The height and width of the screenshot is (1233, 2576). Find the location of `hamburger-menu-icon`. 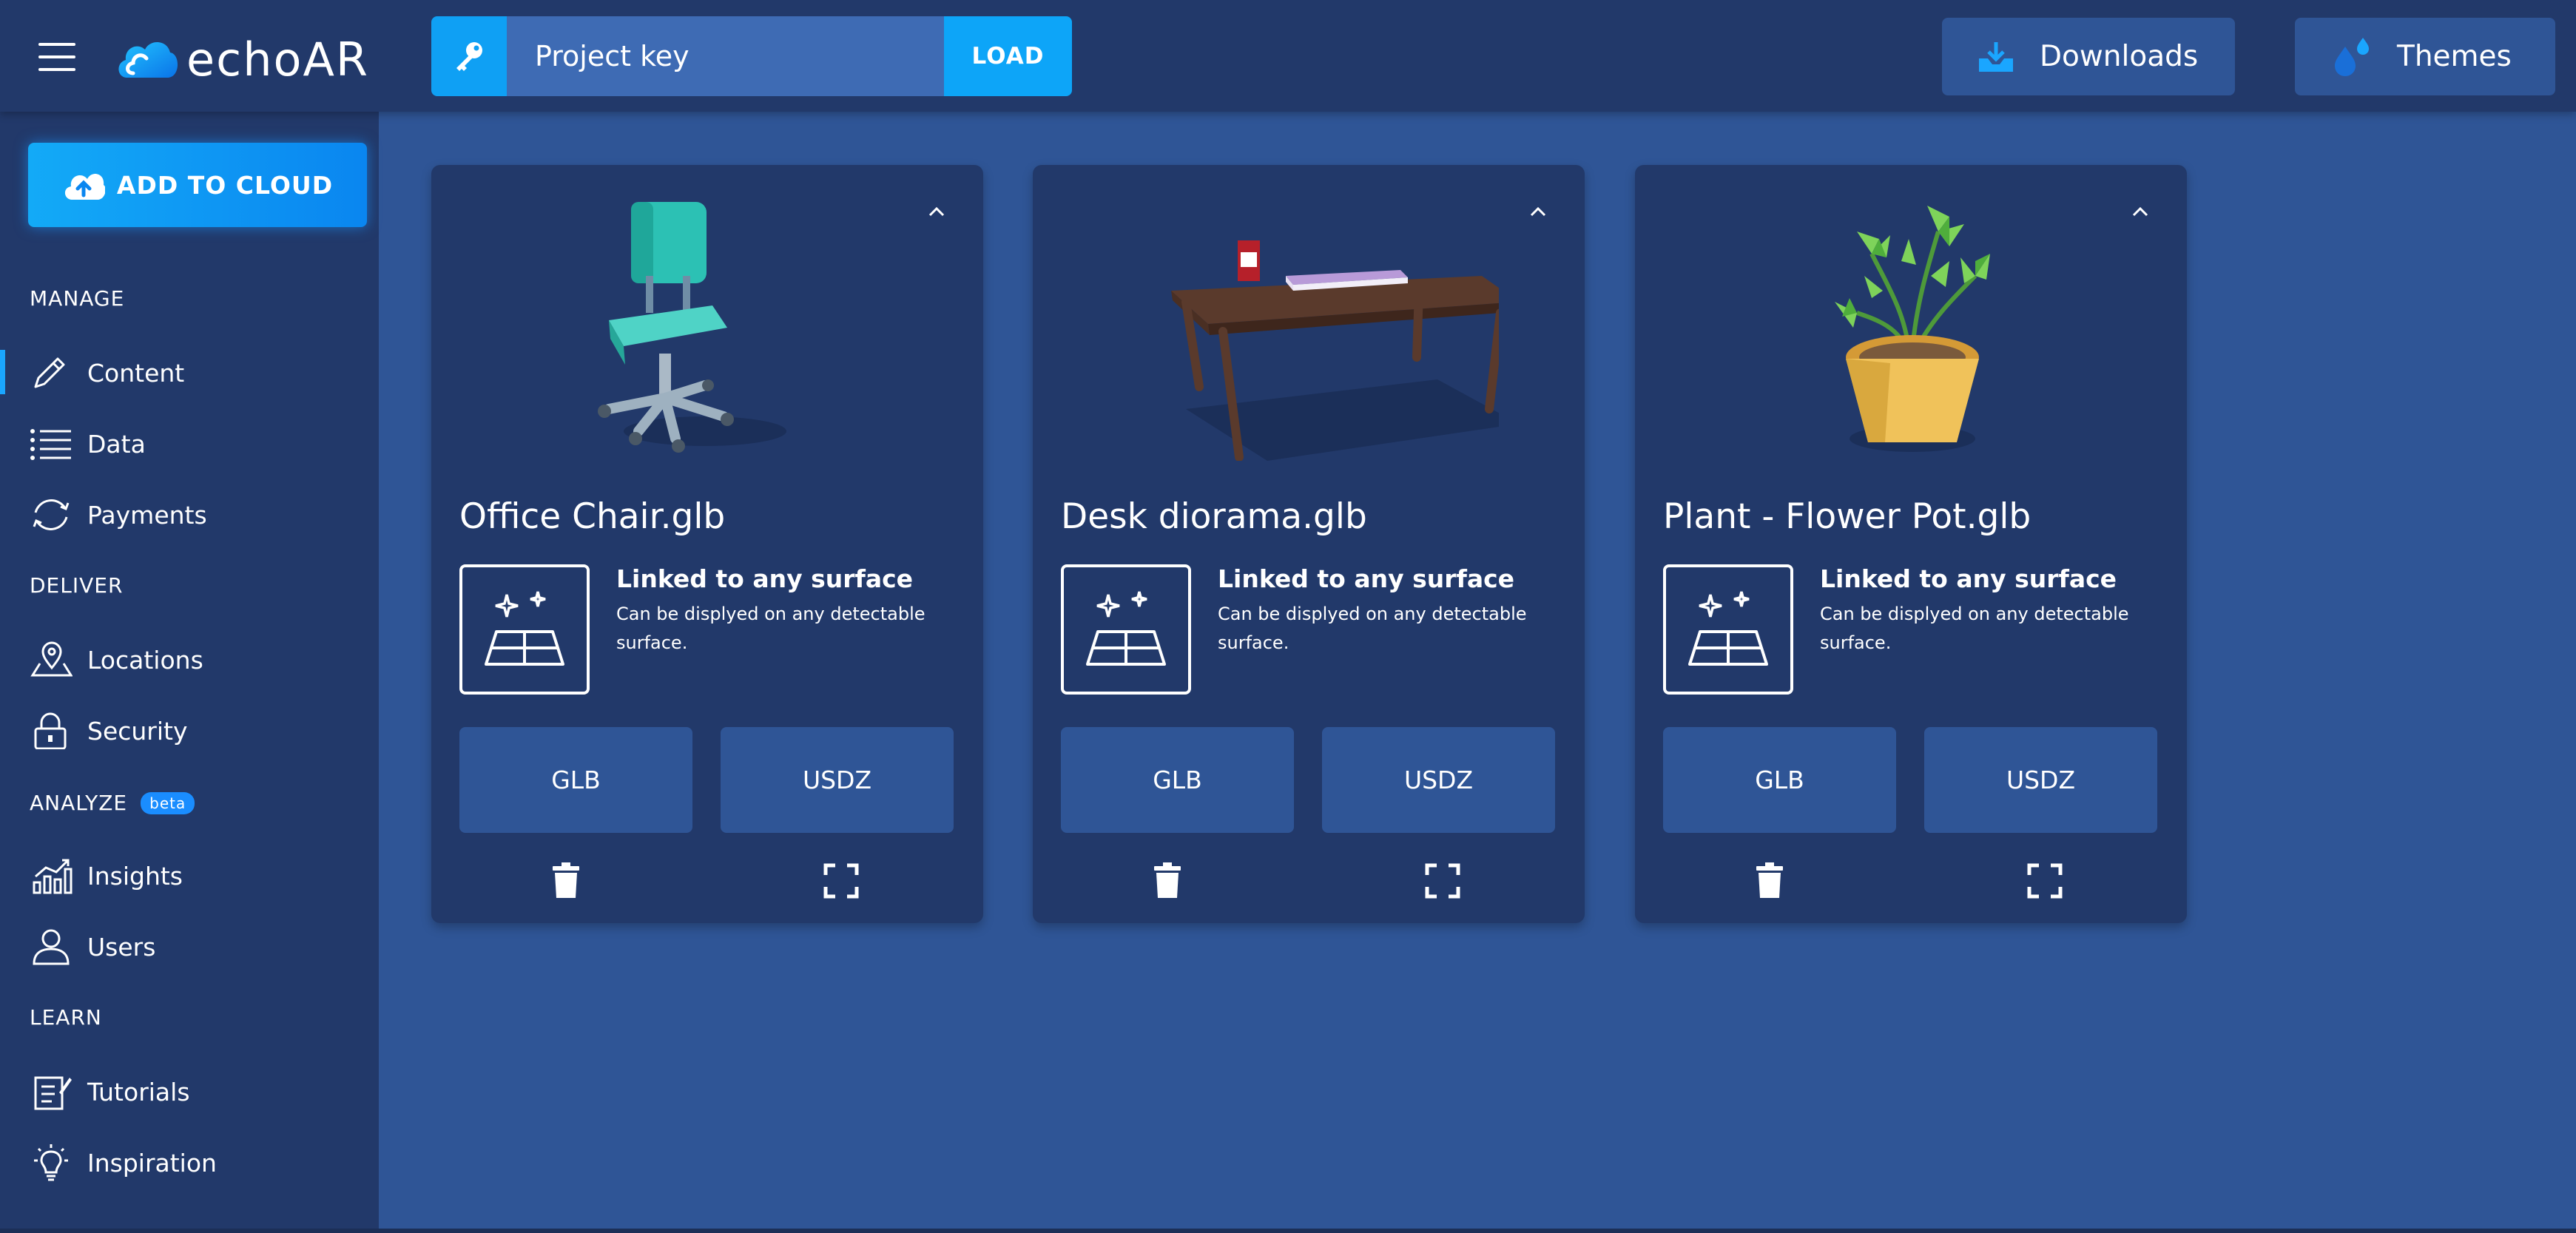

hamburger-menu-icon is located at coordinates (56, 57).